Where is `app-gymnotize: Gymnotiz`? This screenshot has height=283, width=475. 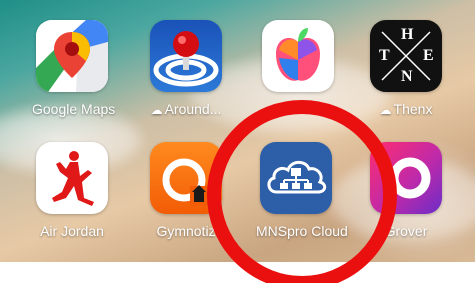
app-gymnotize: Gymnotiz is located at coordinates (186, 190).